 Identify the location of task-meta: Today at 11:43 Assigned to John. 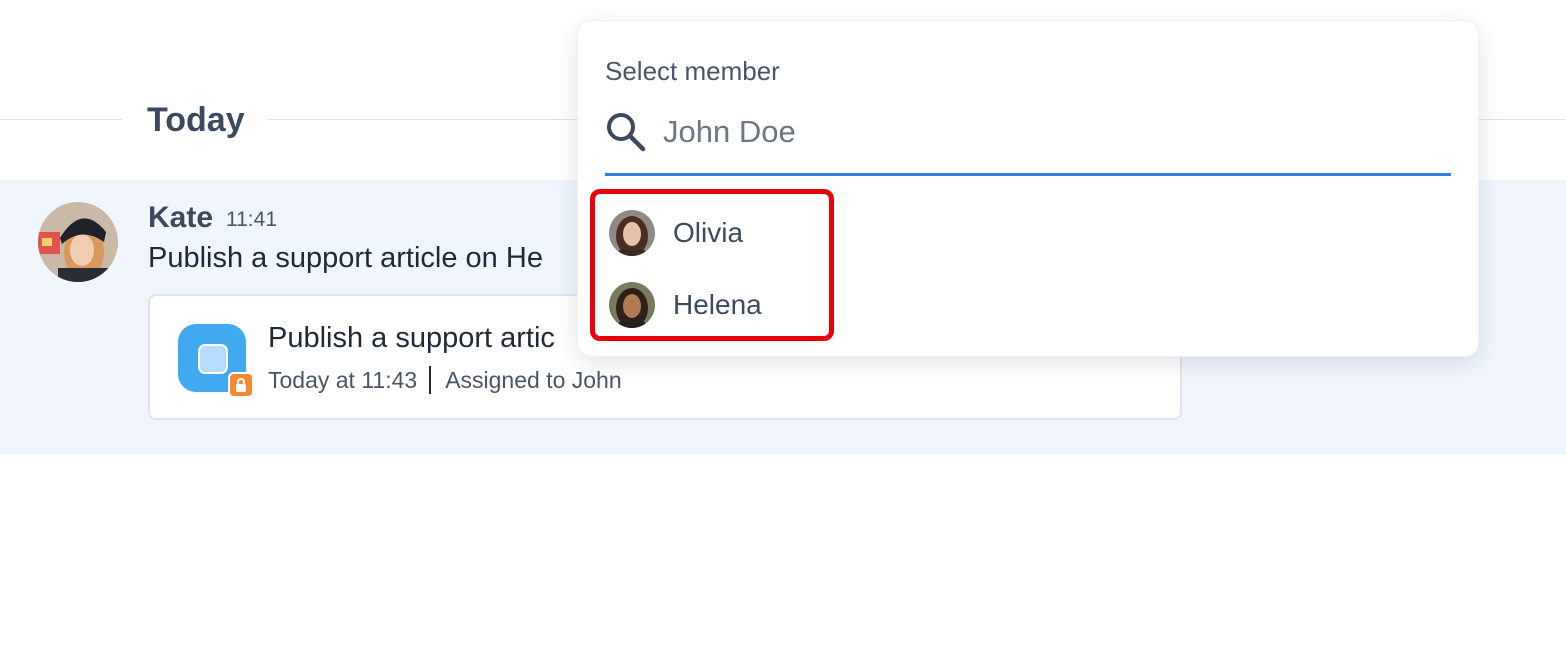
(445, 380).